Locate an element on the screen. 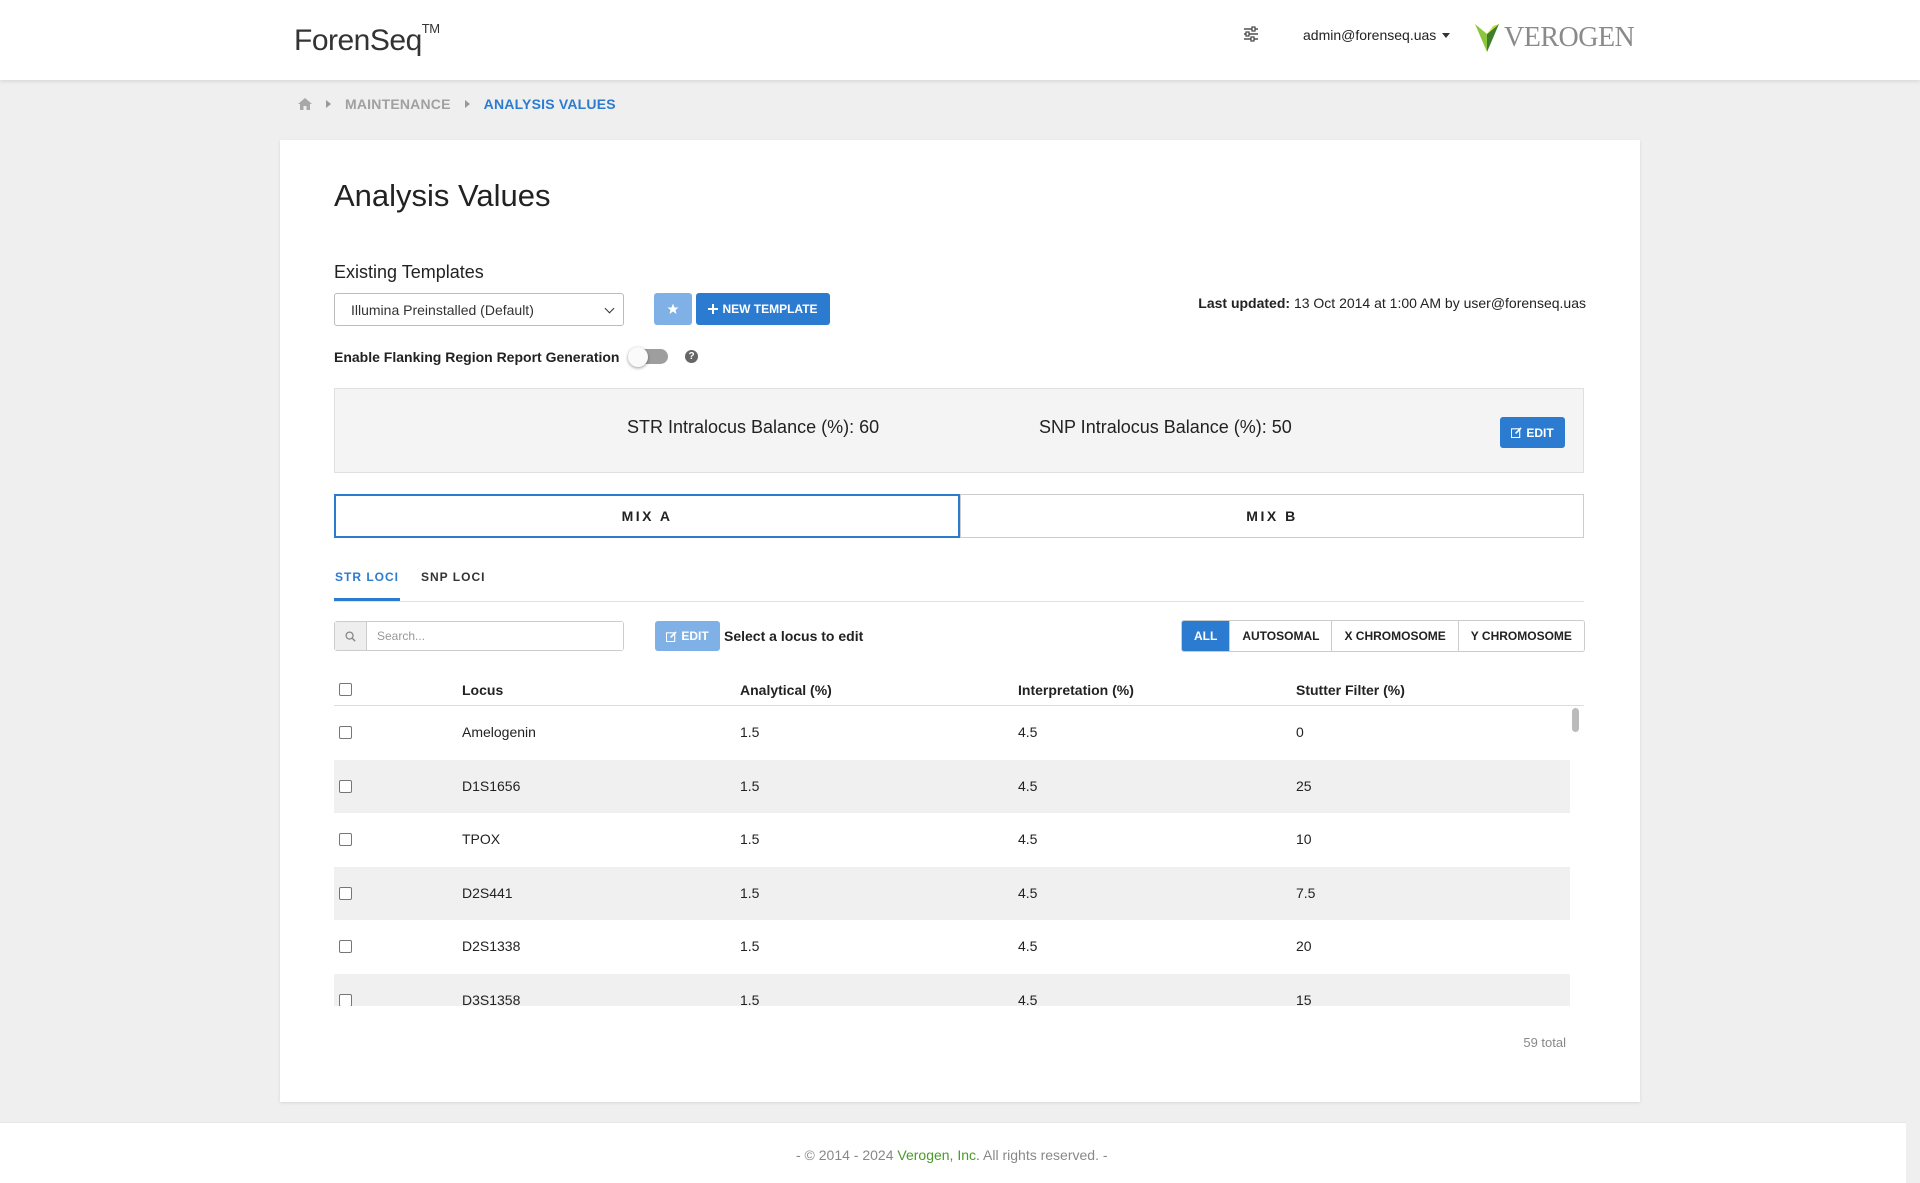 The image size is (1920, 1183). tab-str-loci: STR LOCI is located at coordinates (367, 577).